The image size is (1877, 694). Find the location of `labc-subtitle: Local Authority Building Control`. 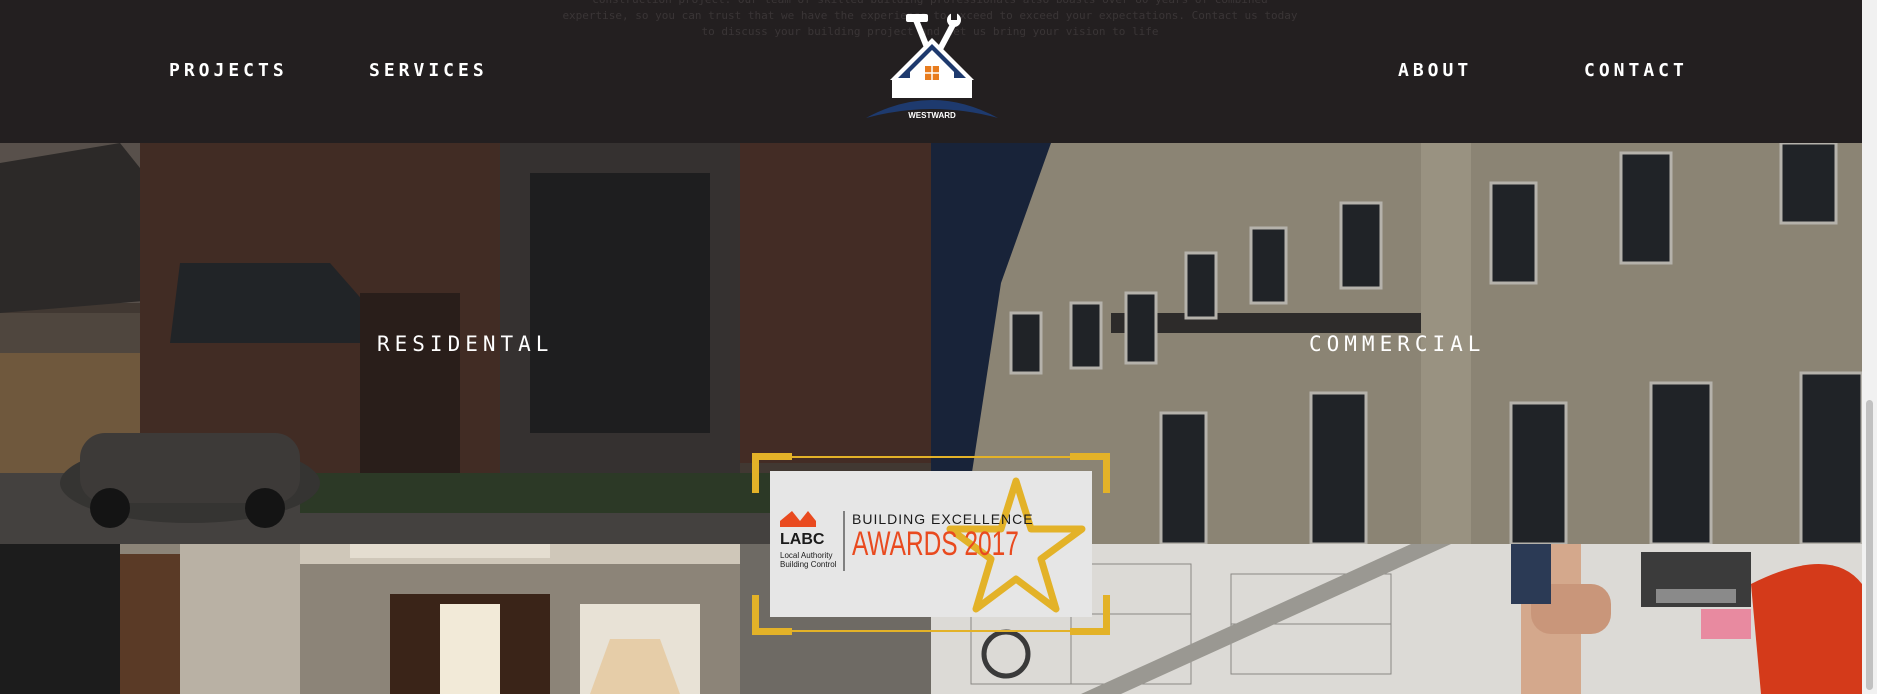

labc-subtitle: Local Authority Building Control is located at coordinates (808, 560).